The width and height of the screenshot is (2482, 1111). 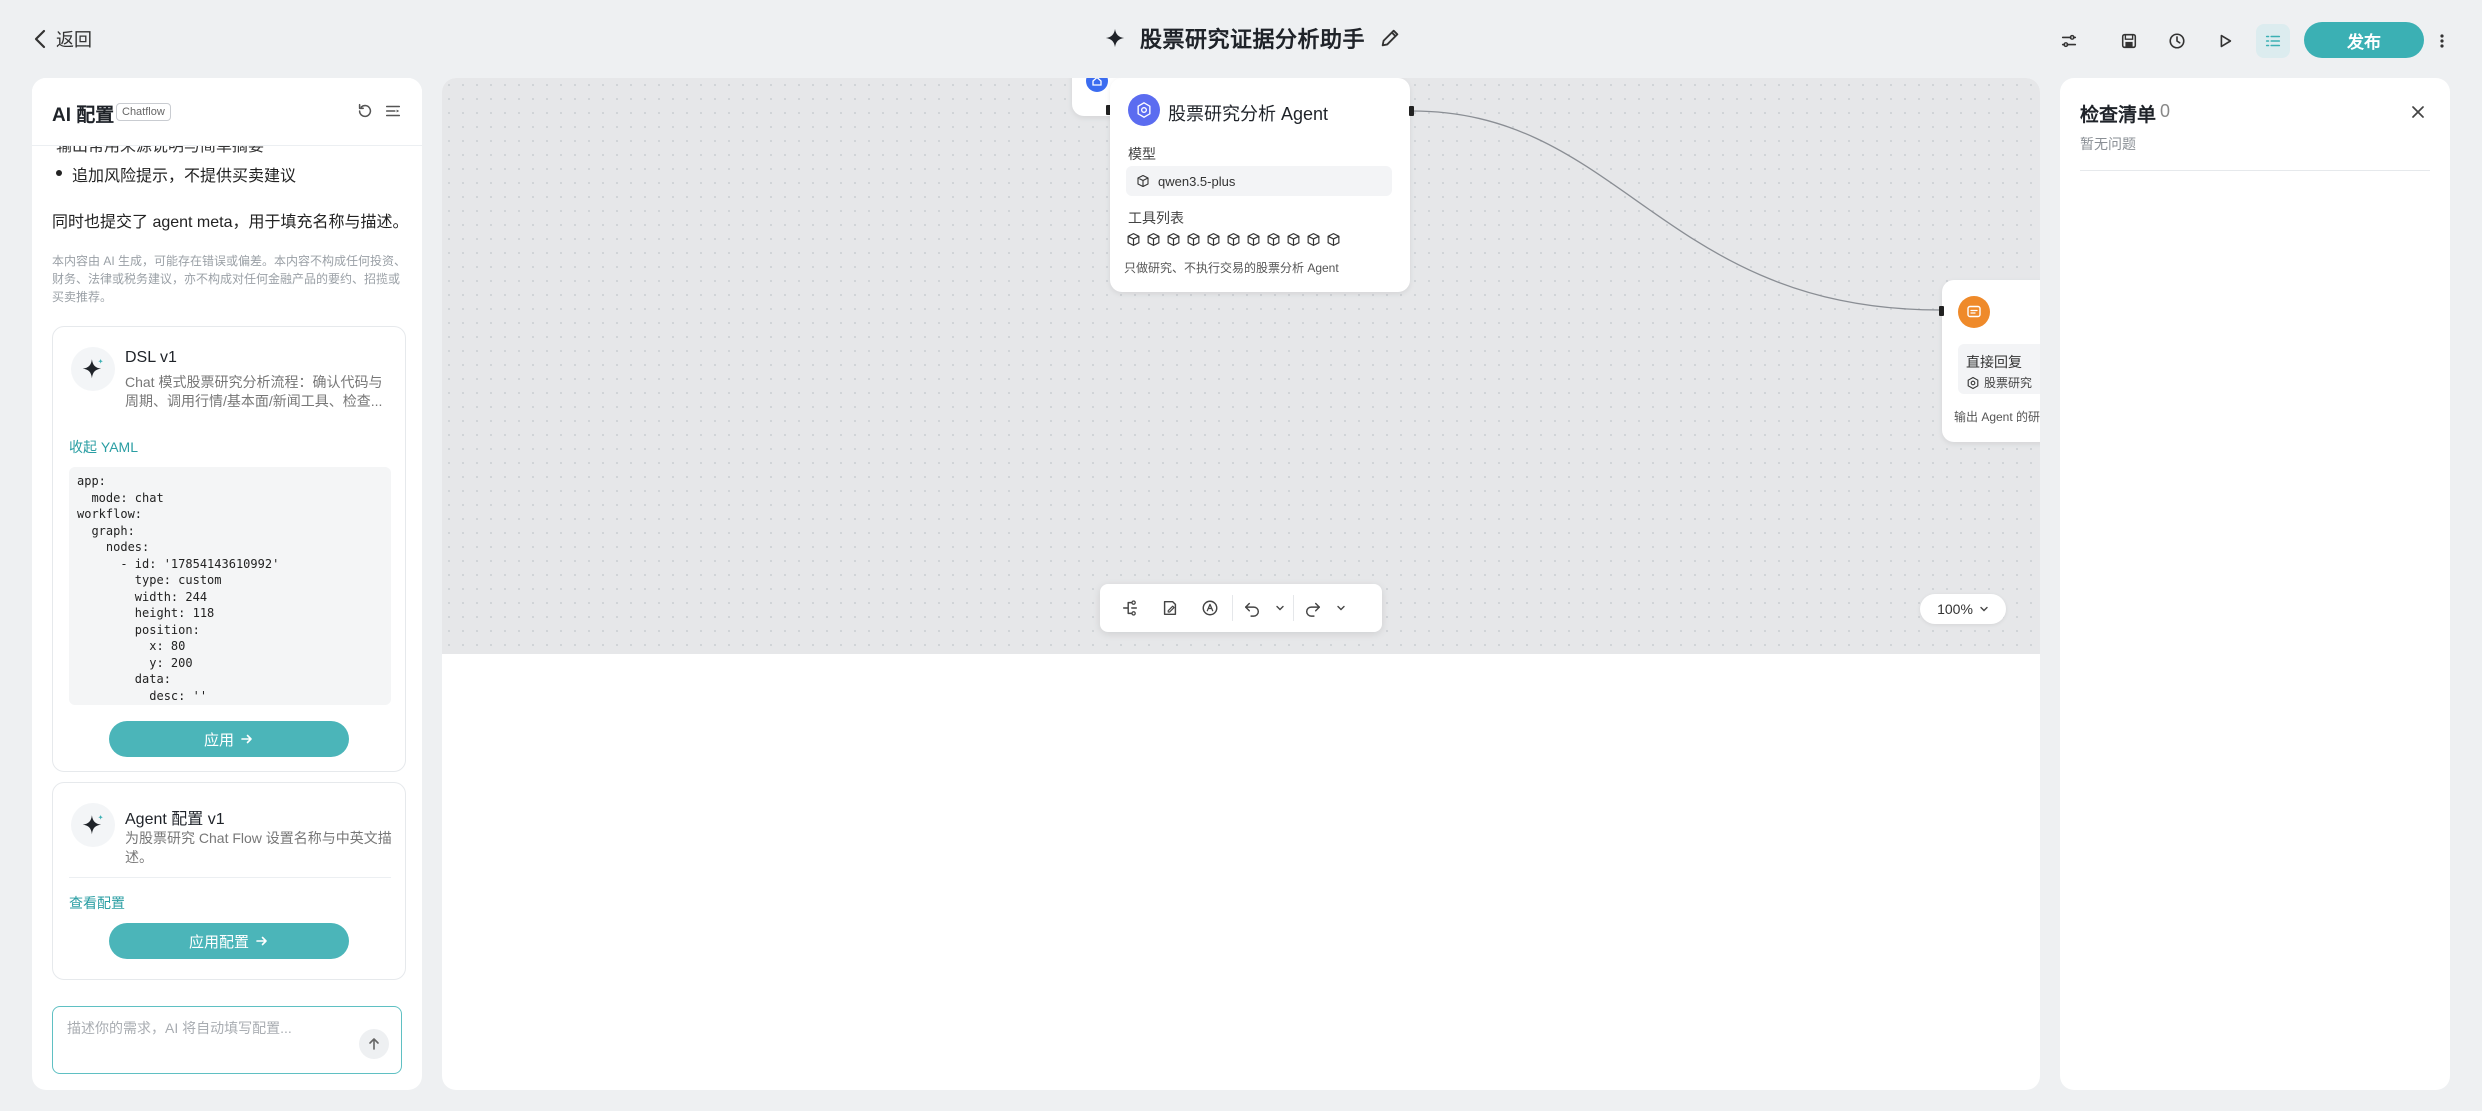 What do you see at coordinates (184, 176) in the screenshot?
I see `bullet-text: 追加风险提示，不提供买卖建议` at bounding box center [184, 176].